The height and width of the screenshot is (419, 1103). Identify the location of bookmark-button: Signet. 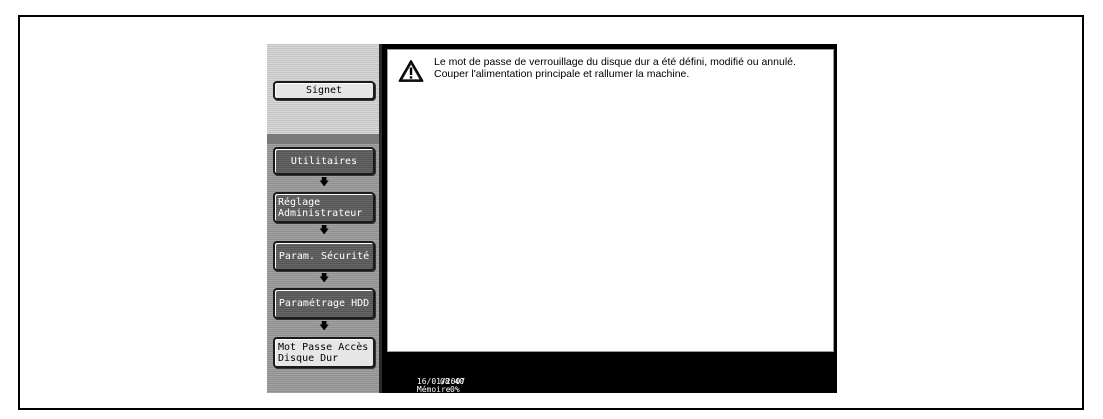
(324, 90).